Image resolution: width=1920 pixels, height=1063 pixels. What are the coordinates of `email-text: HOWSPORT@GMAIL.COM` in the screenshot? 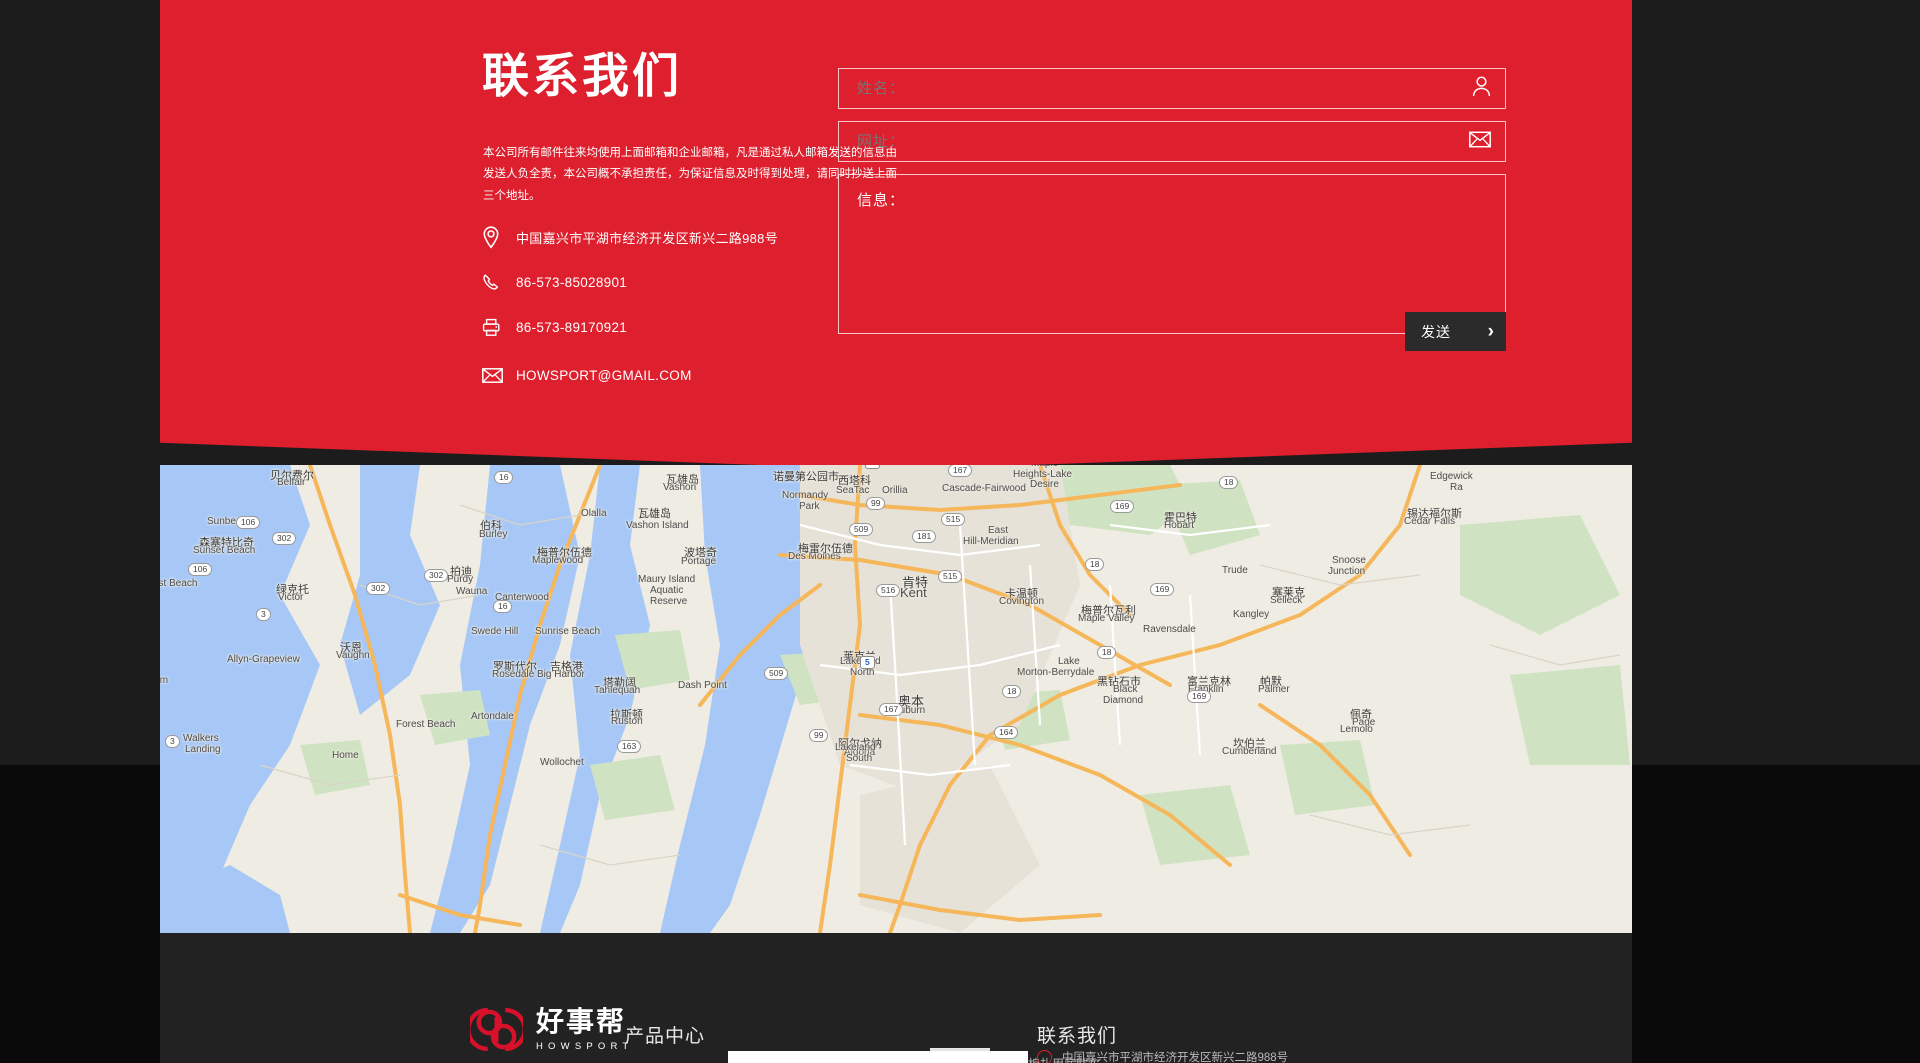 It's located at (604, 375).